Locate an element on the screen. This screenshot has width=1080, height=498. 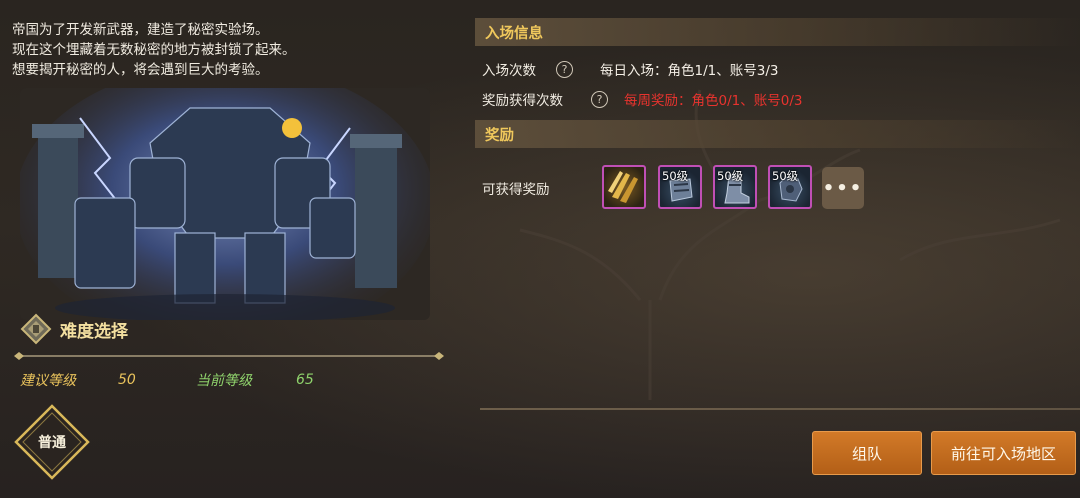
difficulty-normal-button: 普通 is located at coordinates (52, 442).